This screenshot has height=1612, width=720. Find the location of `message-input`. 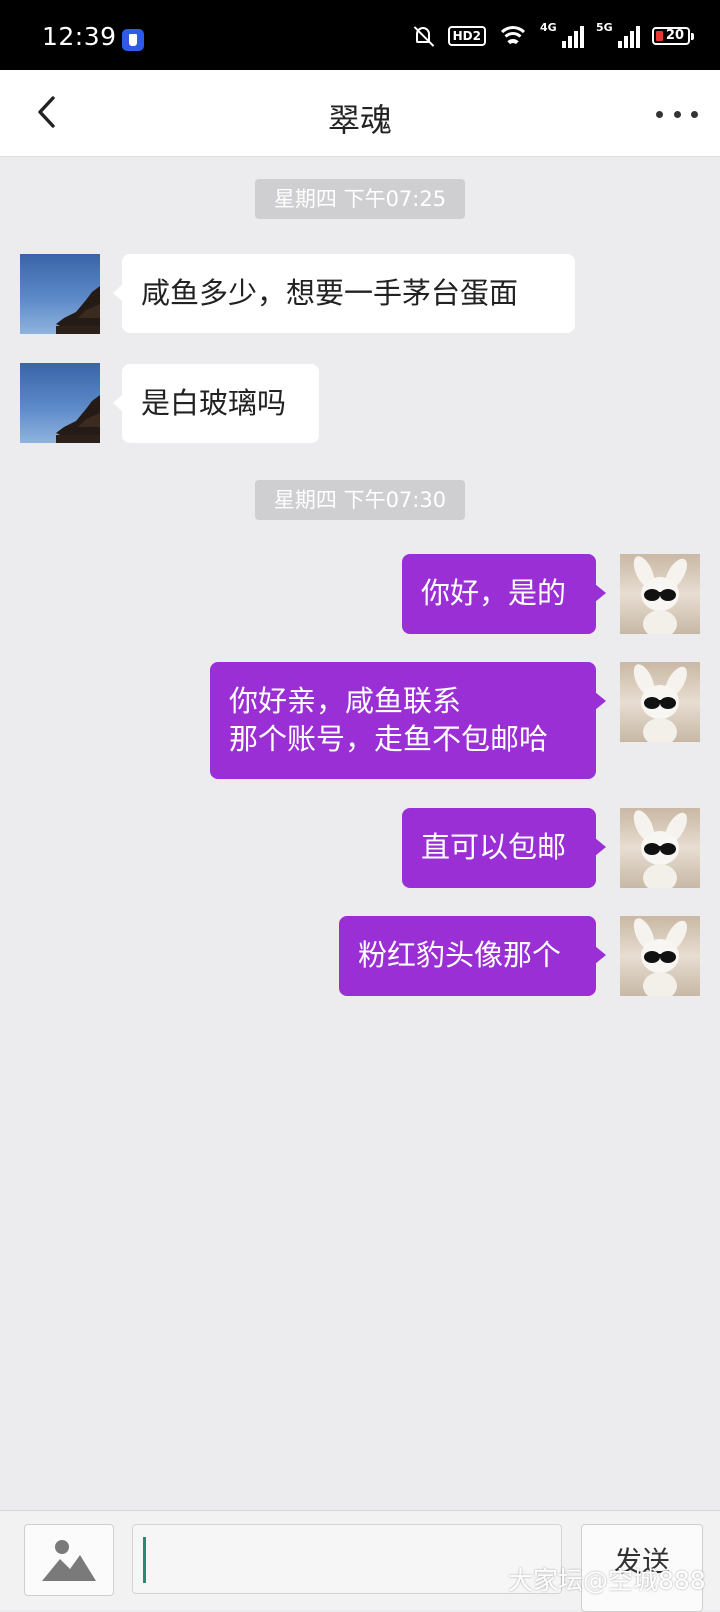

message-input is located at coordinates (347, 1559).